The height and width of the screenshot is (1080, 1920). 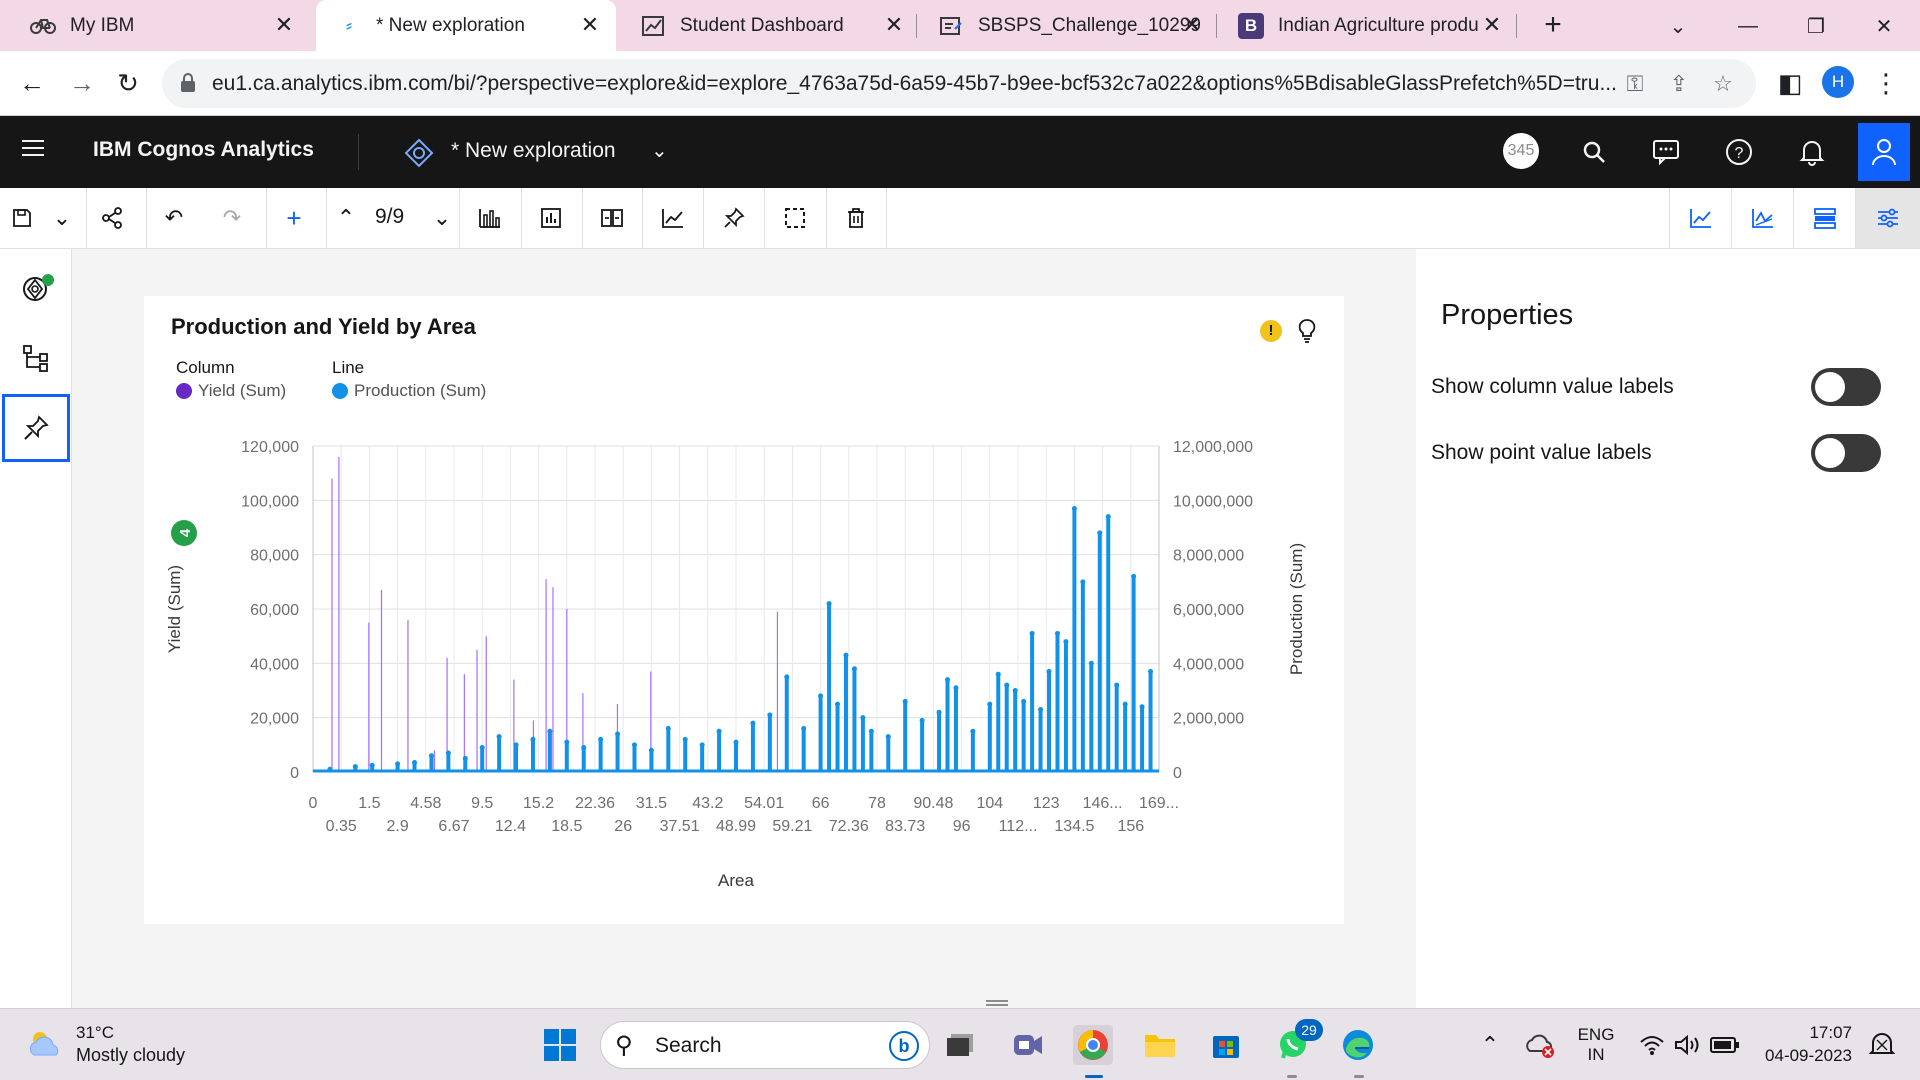 I want to click on show-point-value-labels-label: Show point value labels, so click(x=1541, y=452).